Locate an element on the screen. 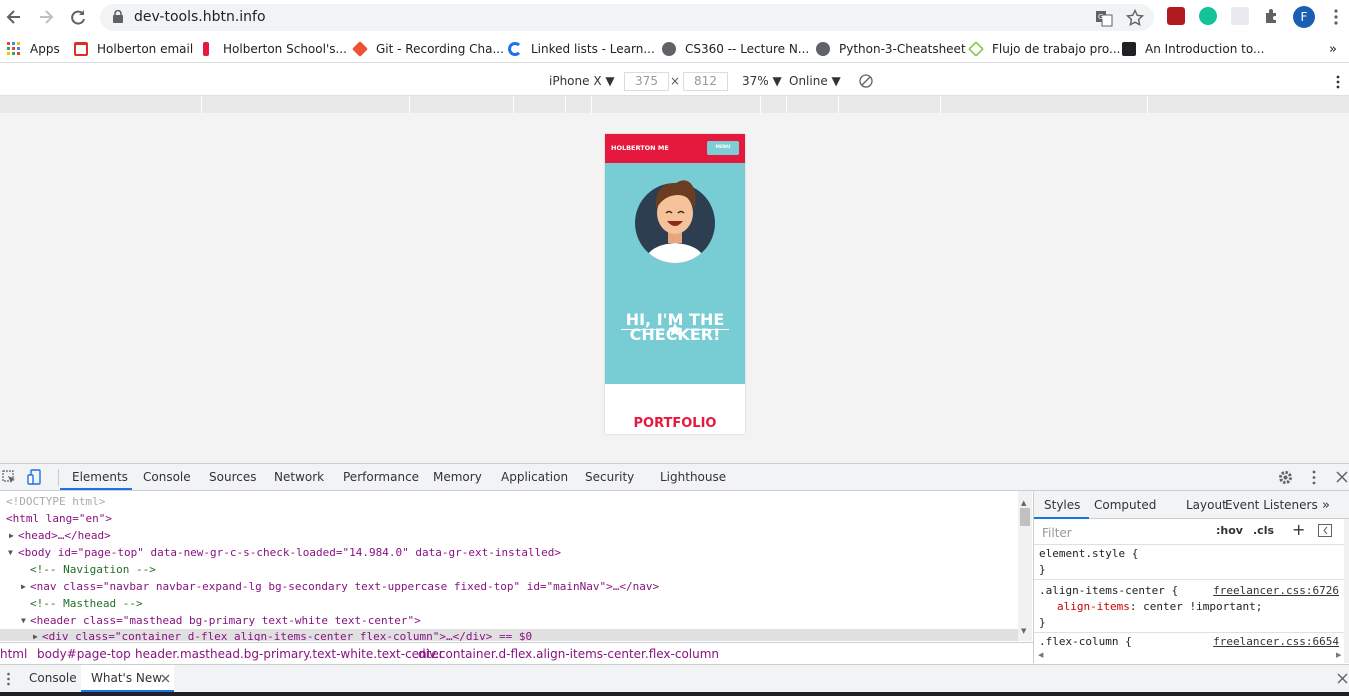 Image resolution: width=1349 pixels, height=696 pixels. more-tabs-icon: » is located at coordinates (1326, 505).